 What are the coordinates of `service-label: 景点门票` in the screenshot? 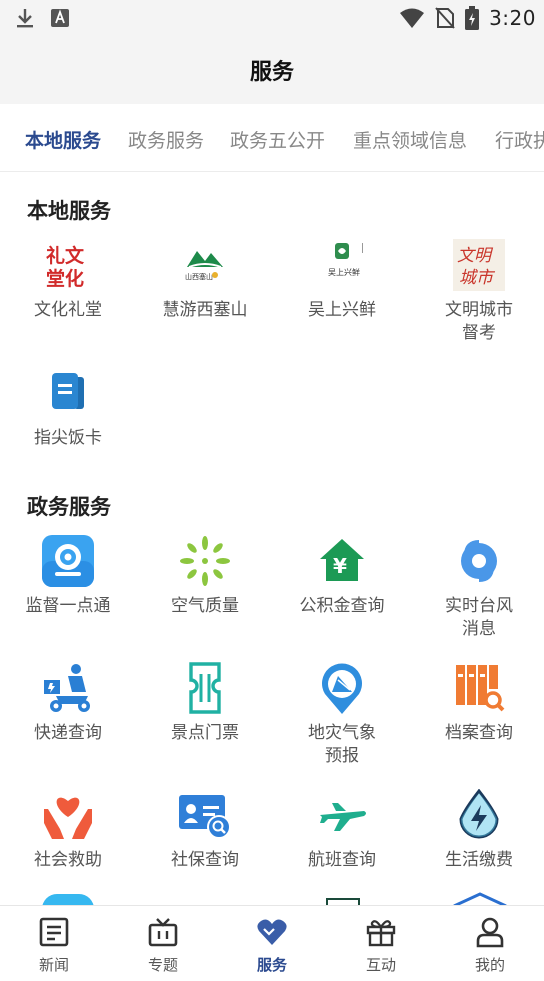 It's located at (205, 733).